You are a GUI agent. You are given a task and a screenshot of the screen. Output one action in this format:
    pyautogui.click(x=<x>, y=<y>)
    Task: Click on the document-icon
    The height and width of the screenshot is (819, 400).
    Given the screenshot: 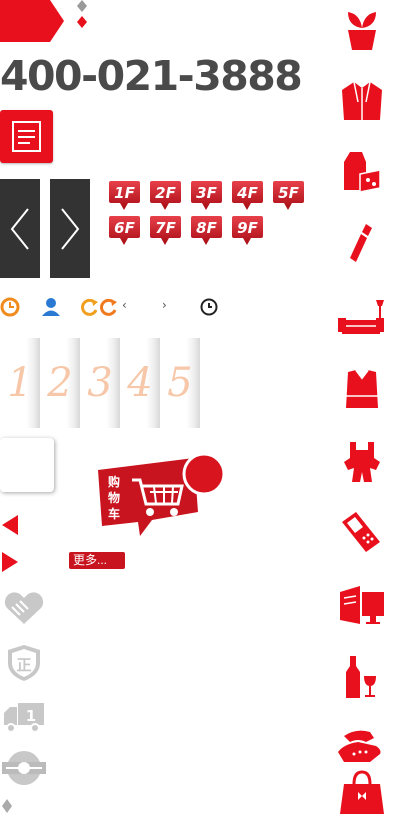 What is the action you would take?
    pyautogui.click(x=26, y=136)
    